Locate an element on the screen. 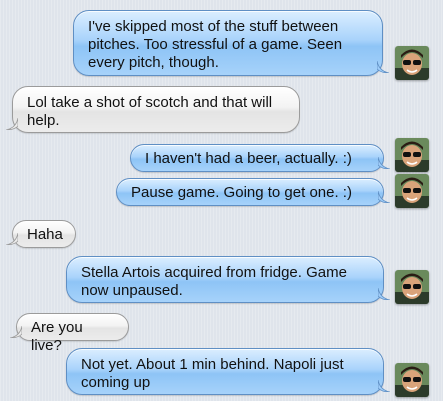 Image resolution: width=443 pixels, height=401 pixels. message-bubble-incoming: Haha is located at coordinates (41, 234).